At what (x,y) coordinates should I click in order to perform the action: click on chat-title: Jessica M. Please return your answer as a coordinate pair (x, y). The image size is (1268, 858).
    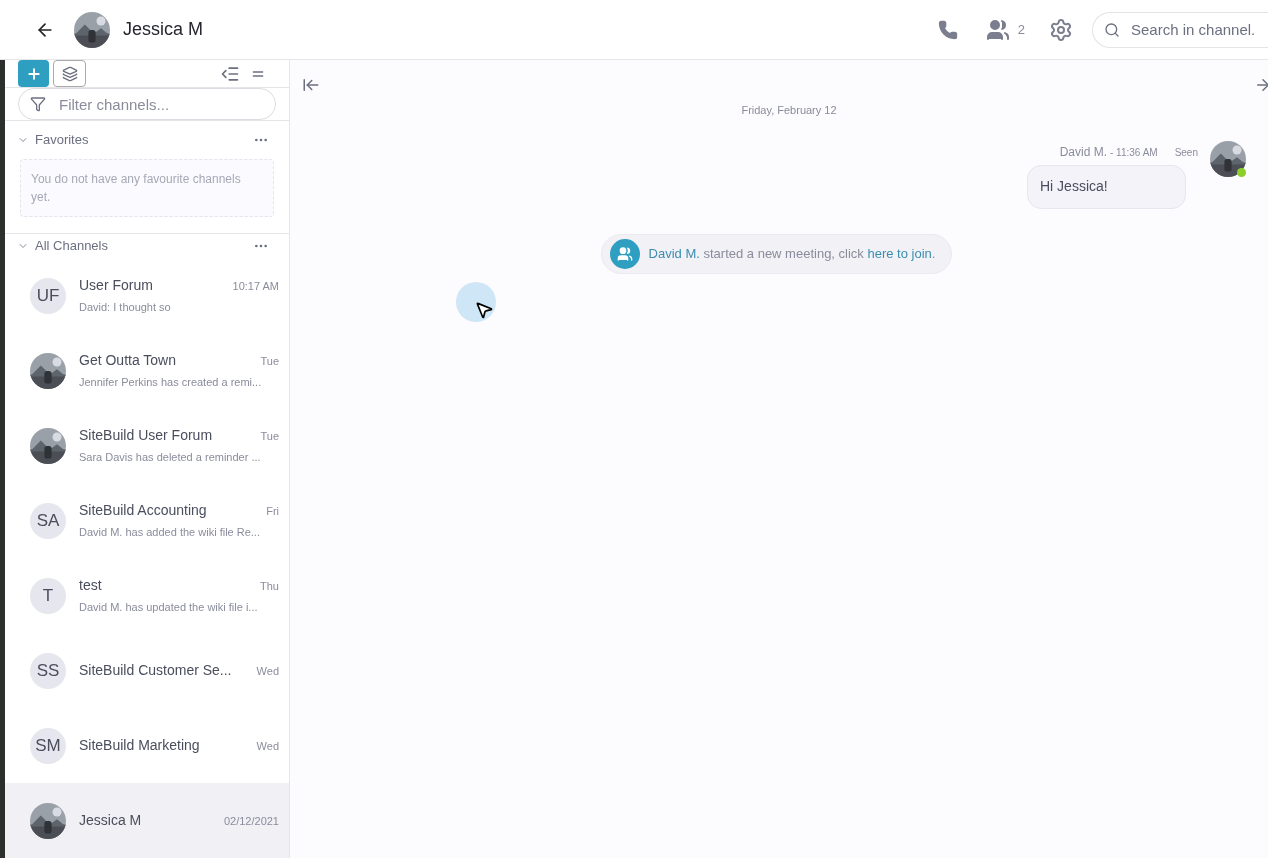
    Looking at the image, I should click on (163, 29).